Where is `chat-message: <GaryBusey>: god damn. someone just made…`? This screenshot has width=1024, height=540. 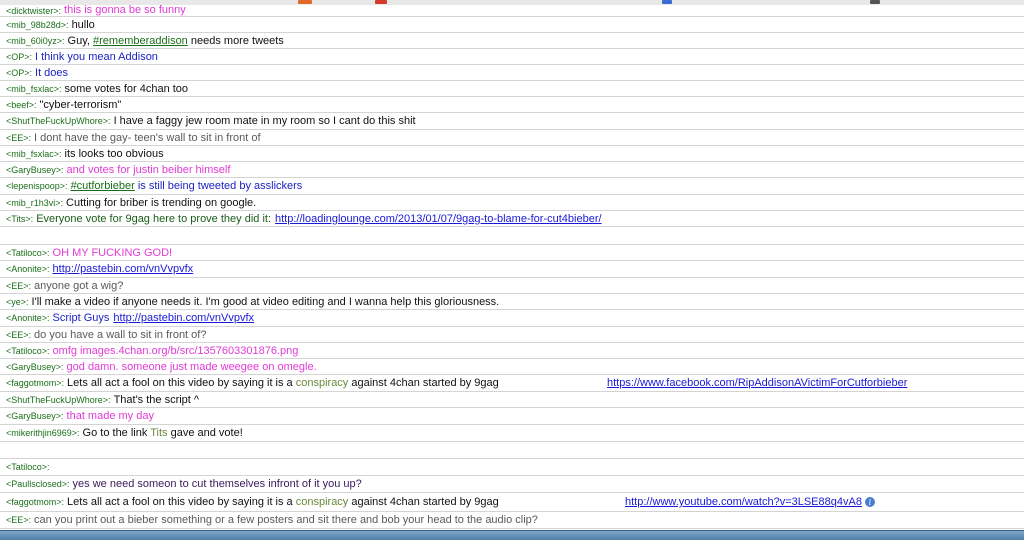 chat-message: <GaryBusey>: god damn. someone just made… is located at coordinates (512, 367).